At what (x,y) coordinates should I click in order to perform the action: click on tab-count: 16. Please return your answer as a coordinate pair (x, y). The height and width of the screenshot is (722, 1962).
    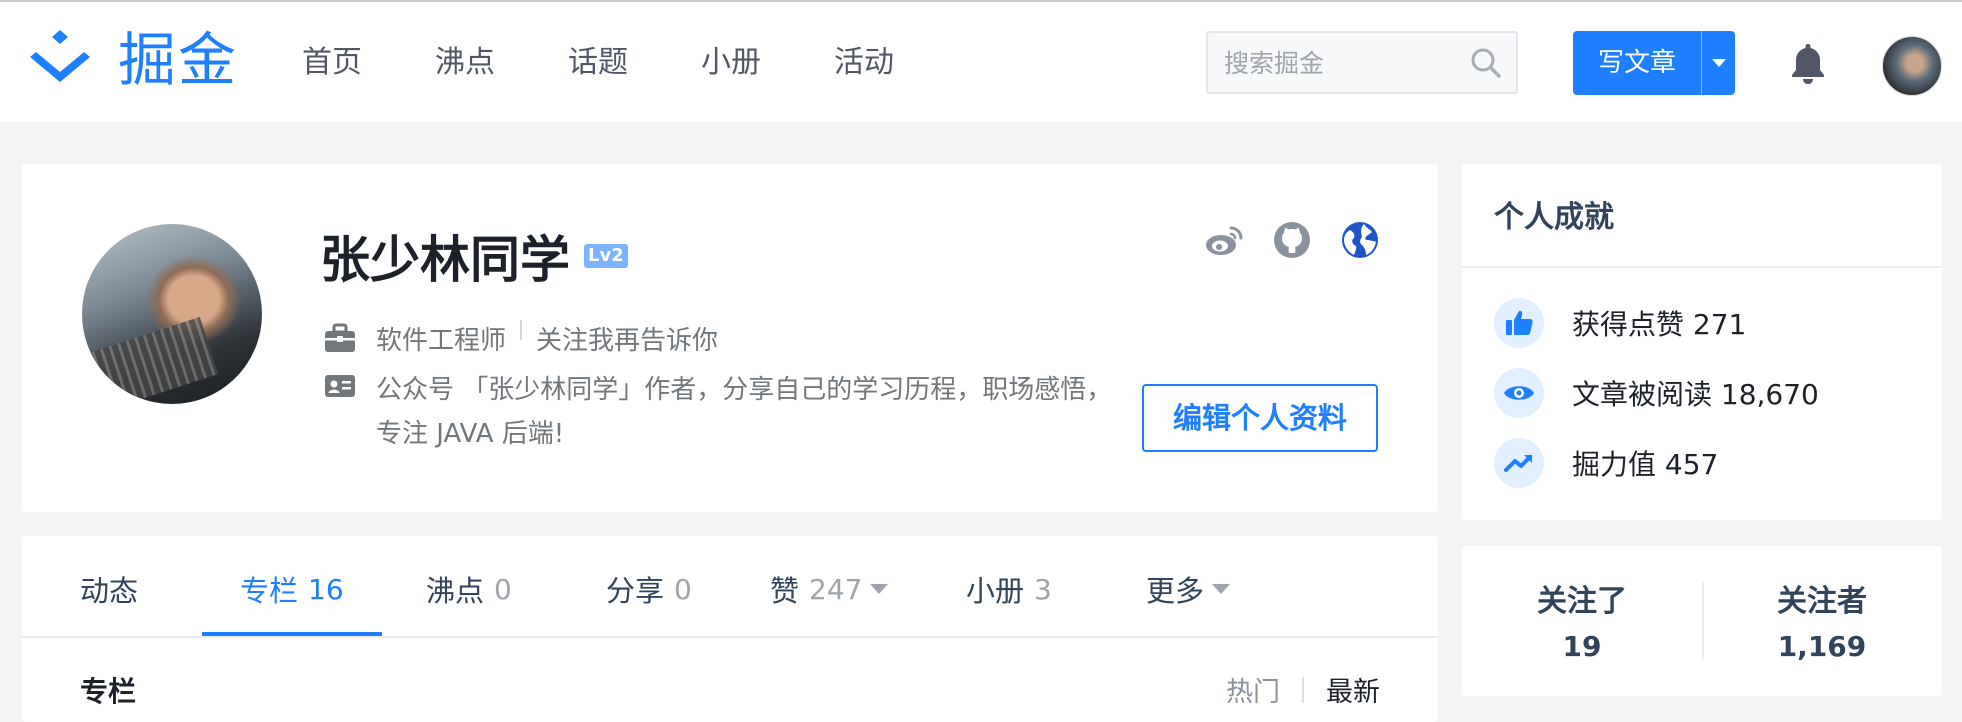
    Looking at the image, I should click on (326, 589).